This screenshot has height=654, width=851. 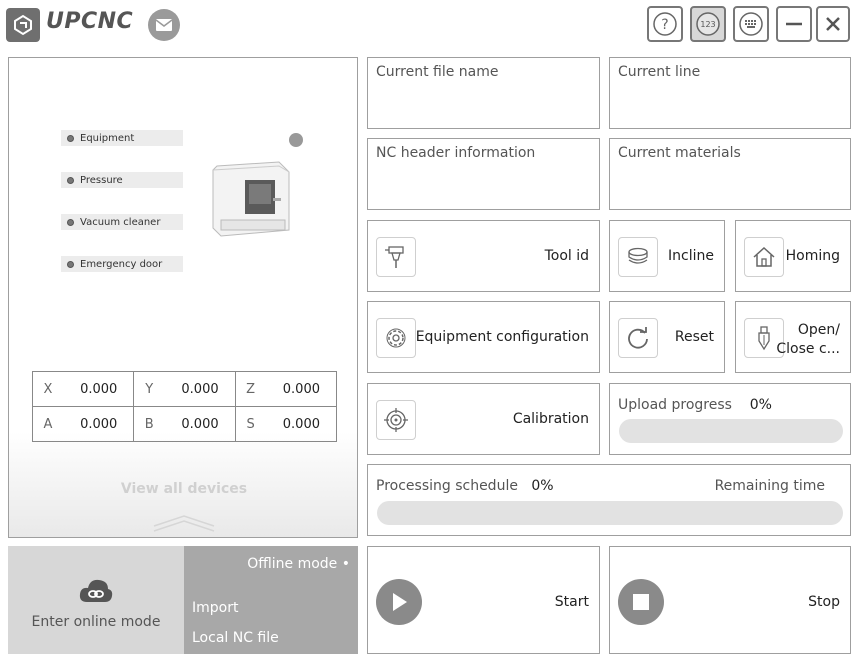 I want to click on nc-header-field: NC header information, so click(x=483, y=174).